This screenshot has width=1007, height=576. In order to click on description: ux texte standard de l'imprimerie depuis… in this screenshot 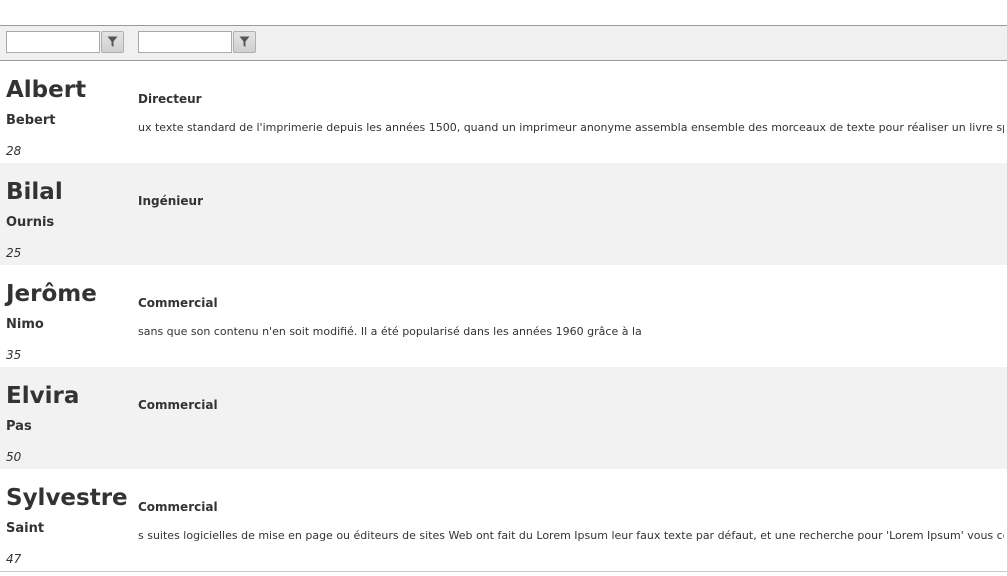, I will do `click(571, 127)`.